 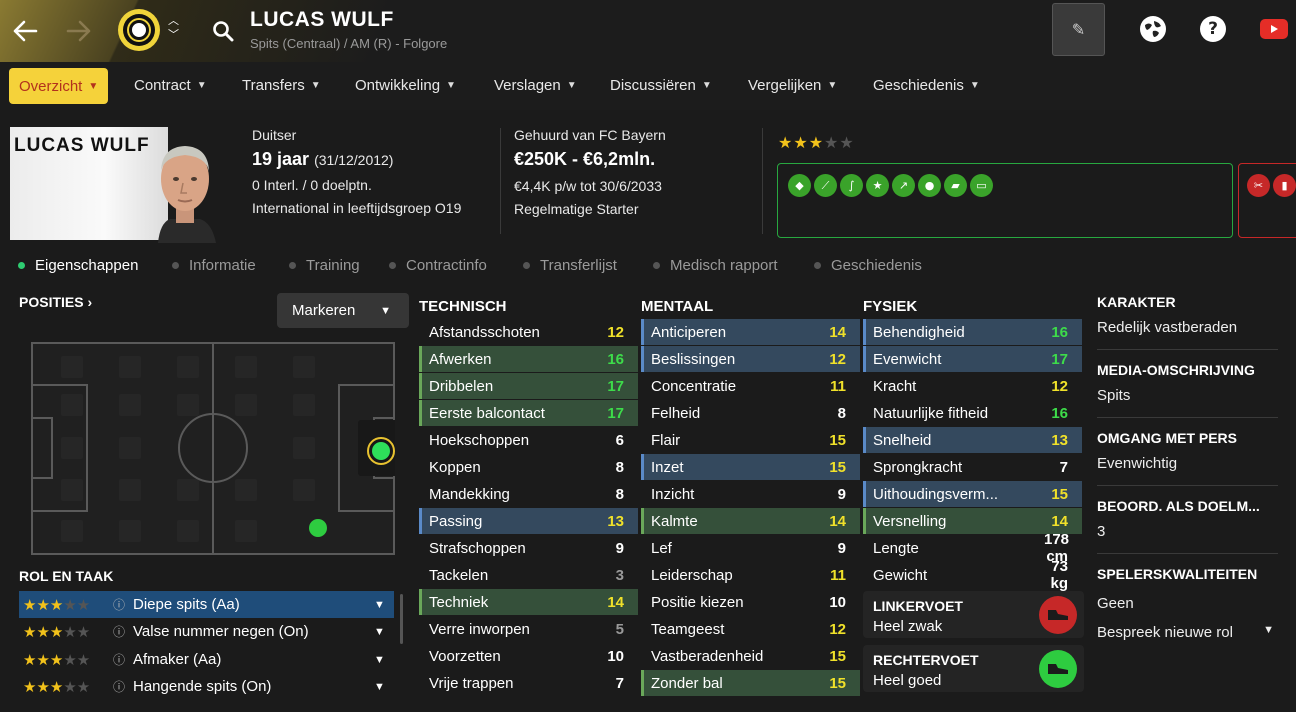 What do you see at coordinates (438, 265) in the screenshot?
I see `tab-contractinfo: Contractinfo` at bounding box center [438, 265].